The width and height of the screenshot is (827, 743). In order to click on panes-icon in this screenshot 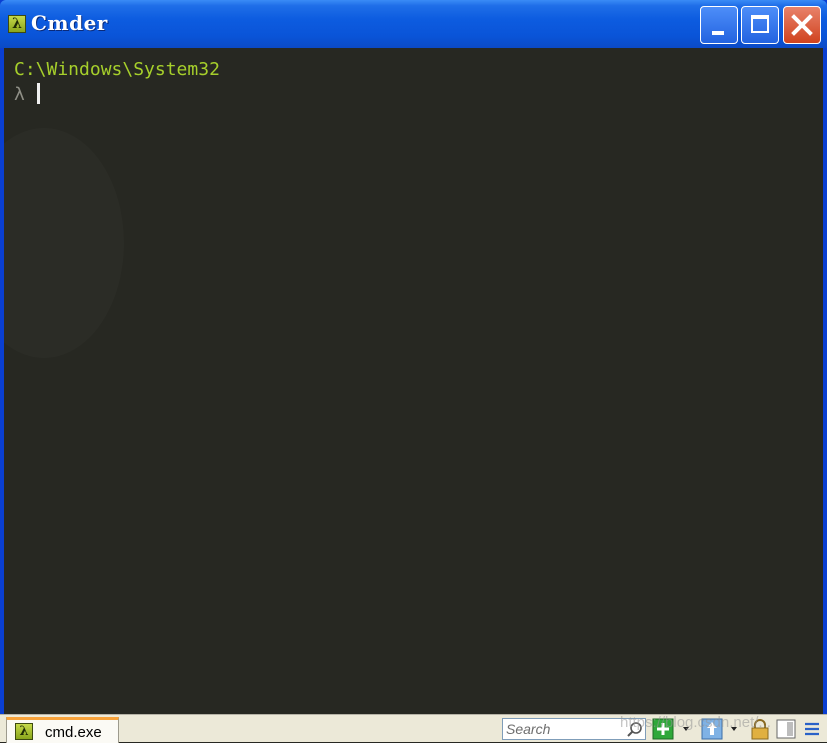, I will do `click(786, 729)`.